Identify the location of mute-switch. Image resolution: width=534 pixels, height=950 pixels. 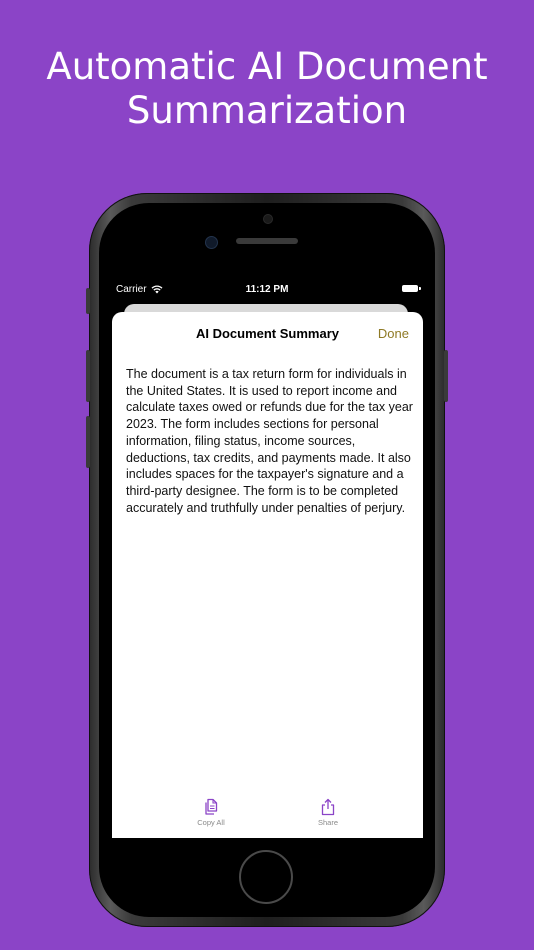
(88, 301).